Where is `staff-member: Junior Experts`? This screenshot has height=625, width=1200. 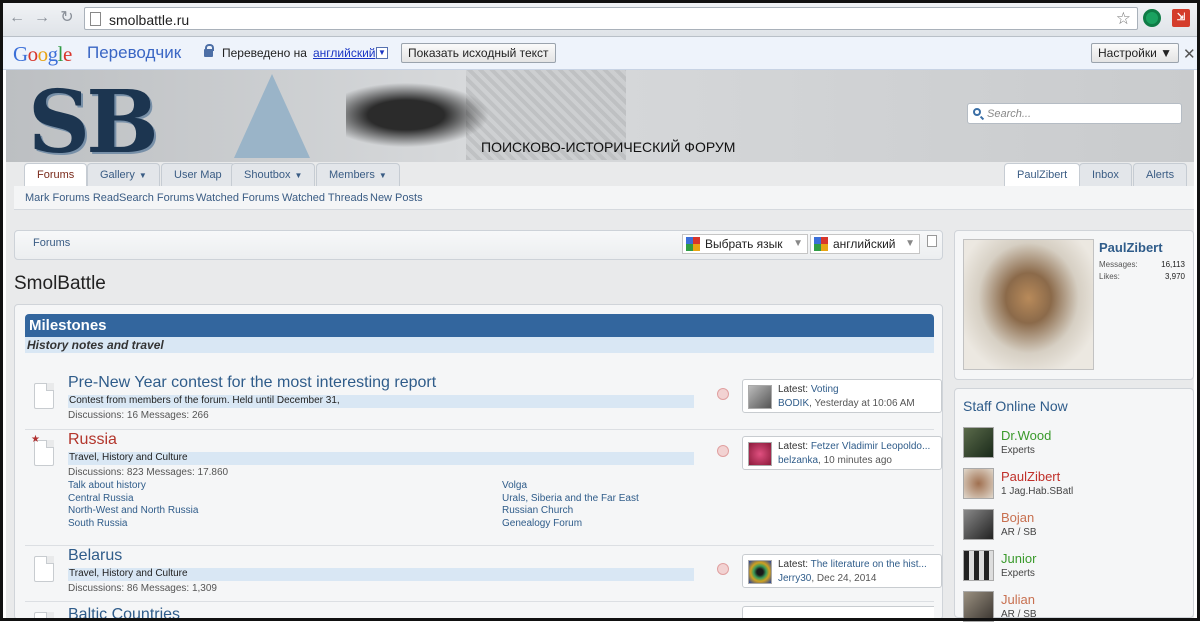 staff-member: Junior Experts is located at coordinates (1075, 567).